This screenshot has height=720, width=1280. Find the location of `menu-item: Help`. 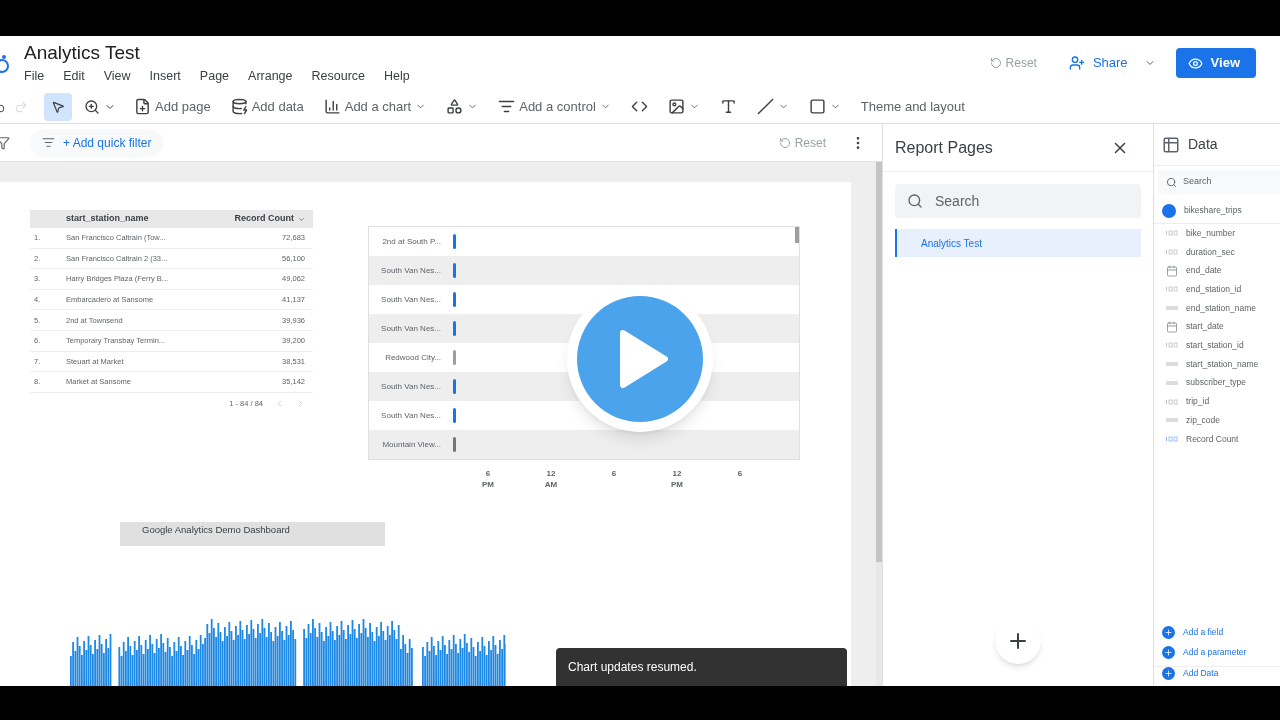

menu-item: Help is located at coordinates (397, 76).